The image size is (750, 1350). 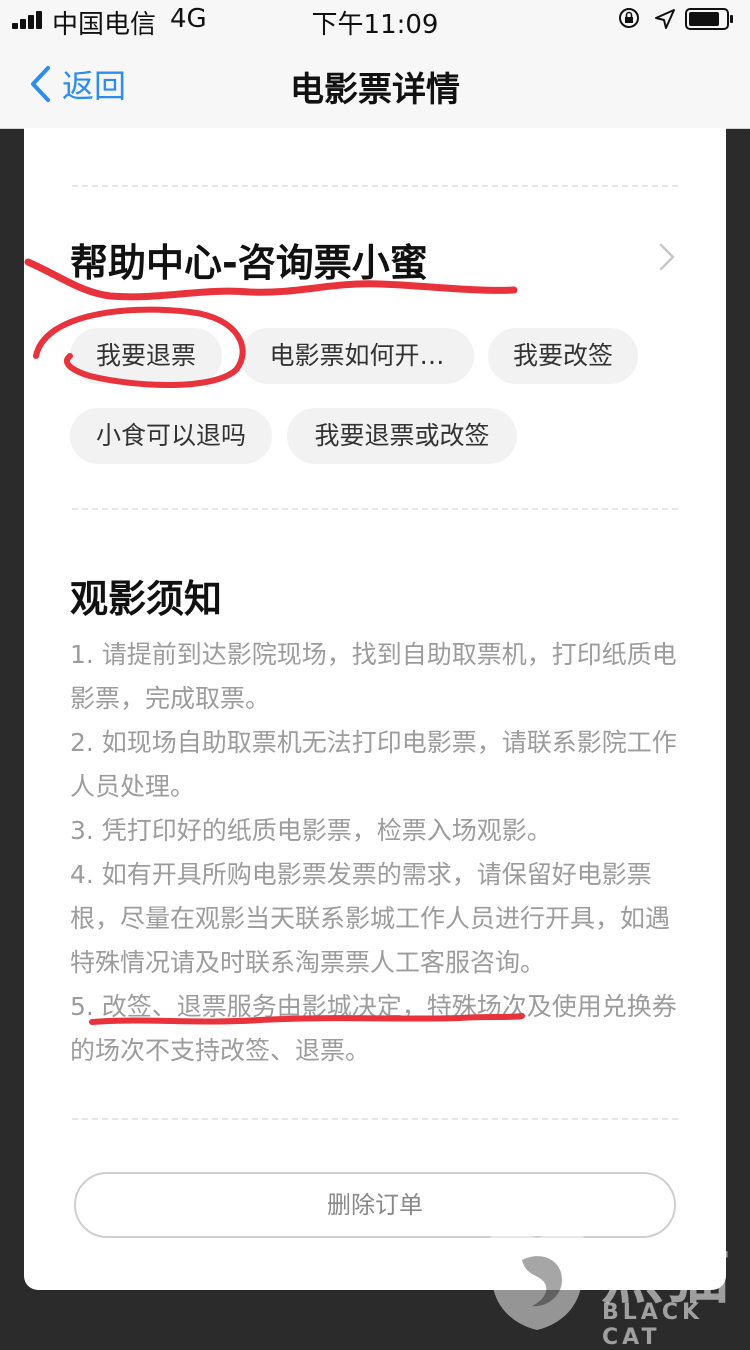 I want to click on page-title: 电影票详情, so click(x=375, y=90).